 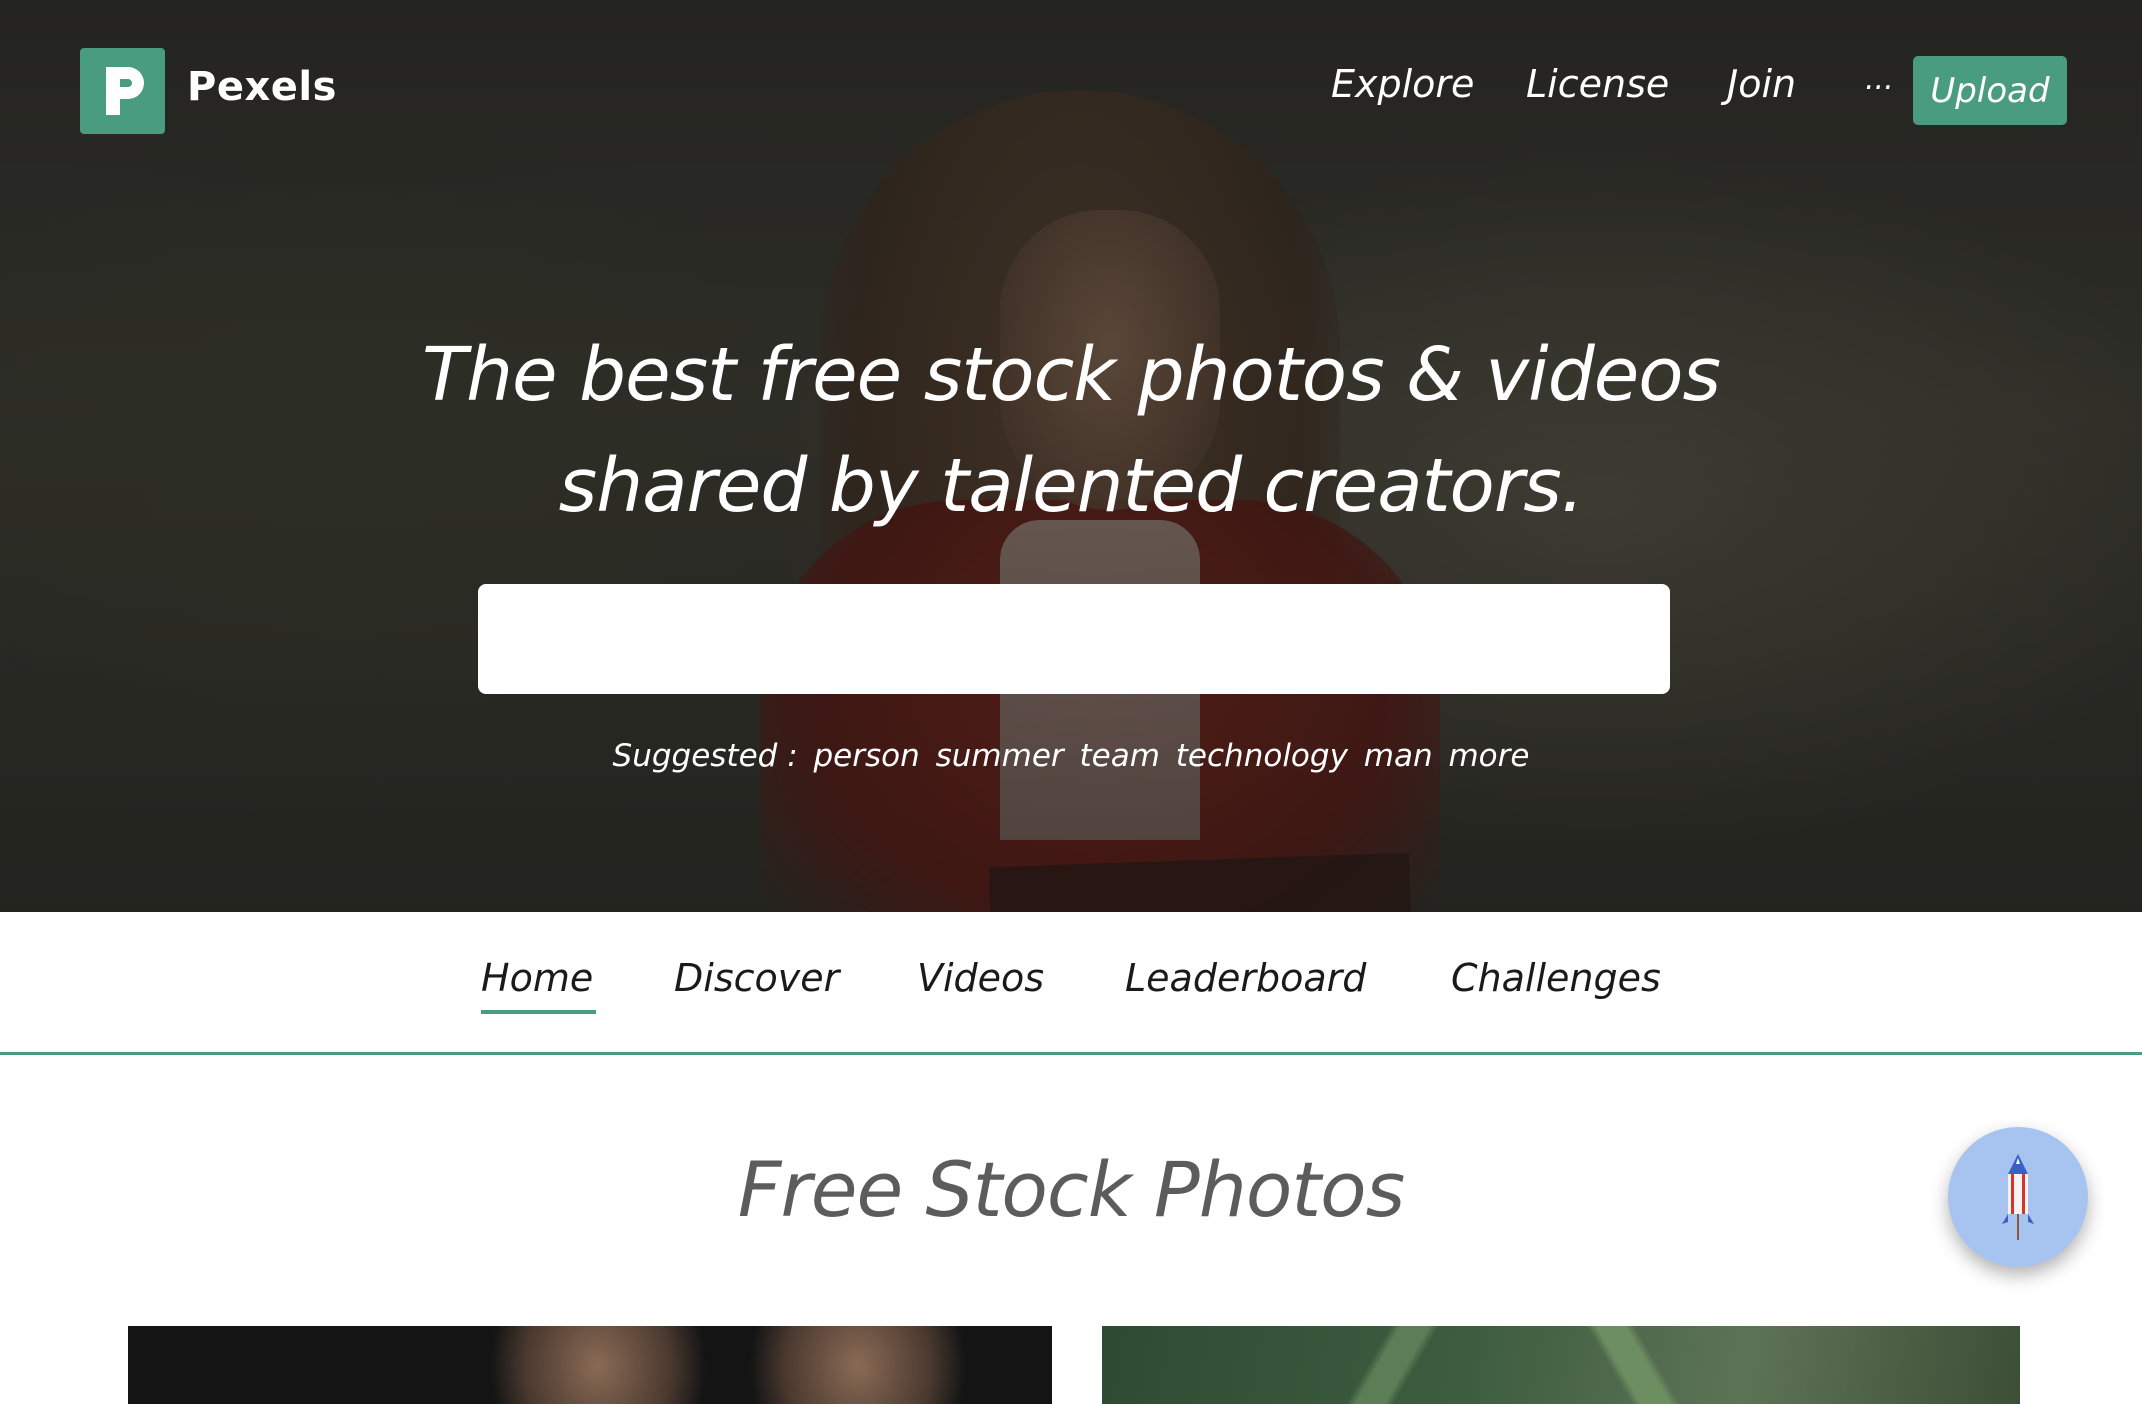 What do you see at coordinates (1071, 375) in the screenshot?
I see `hero-headline-line-1: The best free stock photos & videos` at bounding box center [1071, 375].